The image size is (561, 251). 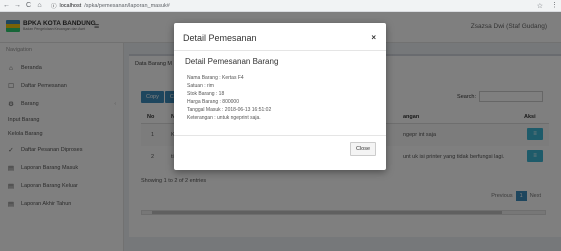 I want to click on detail-nama-barang: Nama Barang : Kertas F4, so click(x=215, y=78).